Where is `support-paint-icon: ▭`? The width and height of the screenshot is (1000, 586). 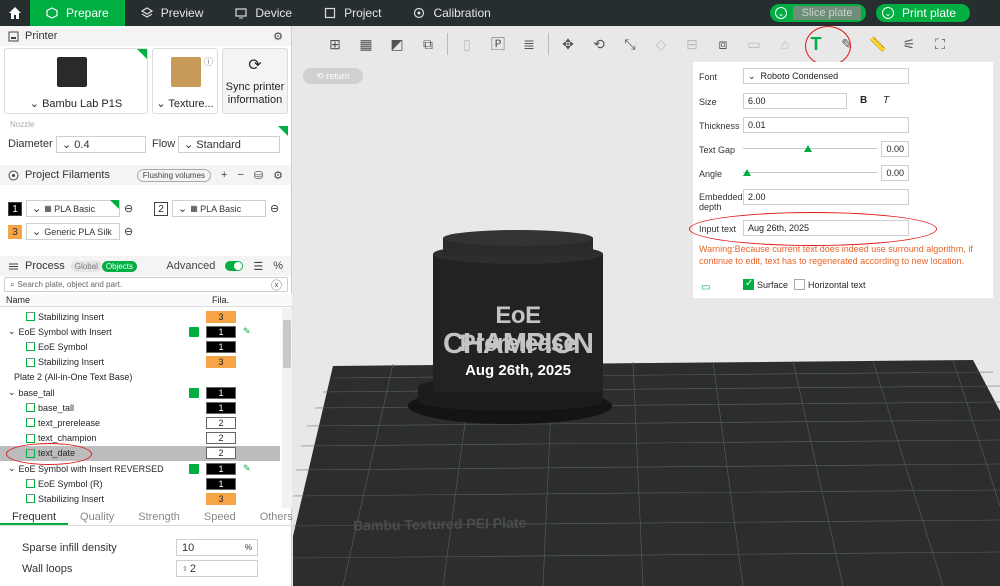
support-paint-icon: ▭ is located at coordinates (754, 44).